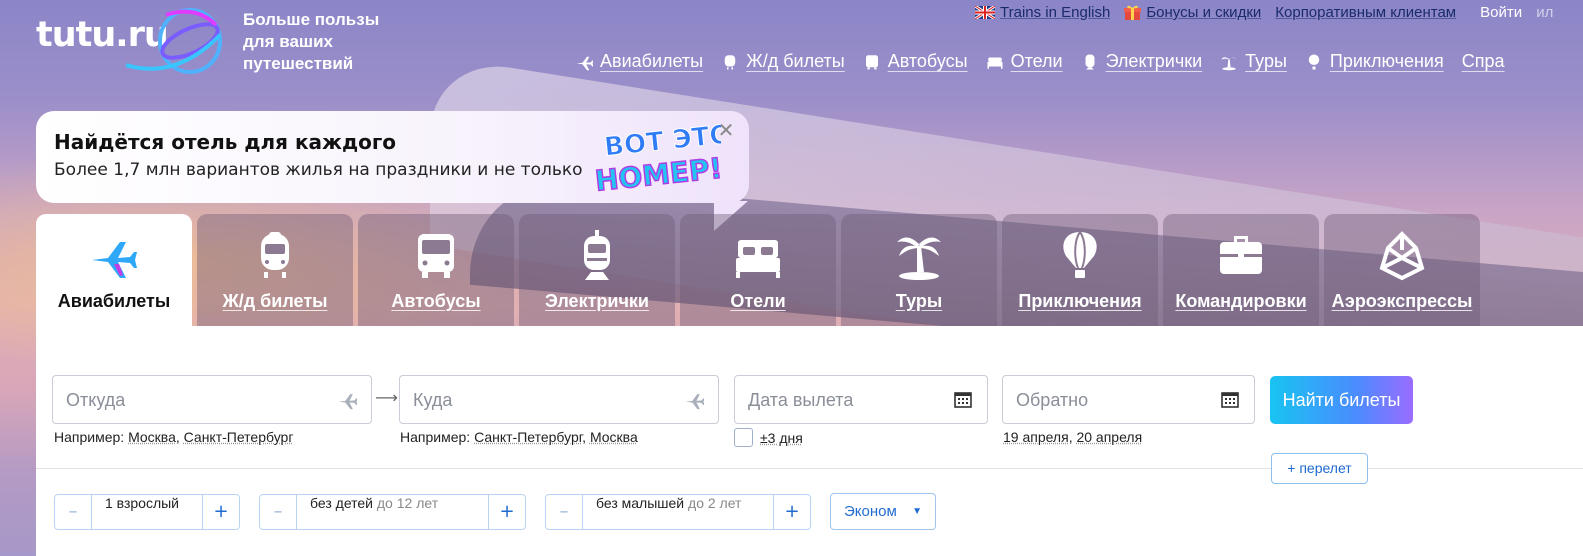  I want to click on train-icon, so click(730, 62).